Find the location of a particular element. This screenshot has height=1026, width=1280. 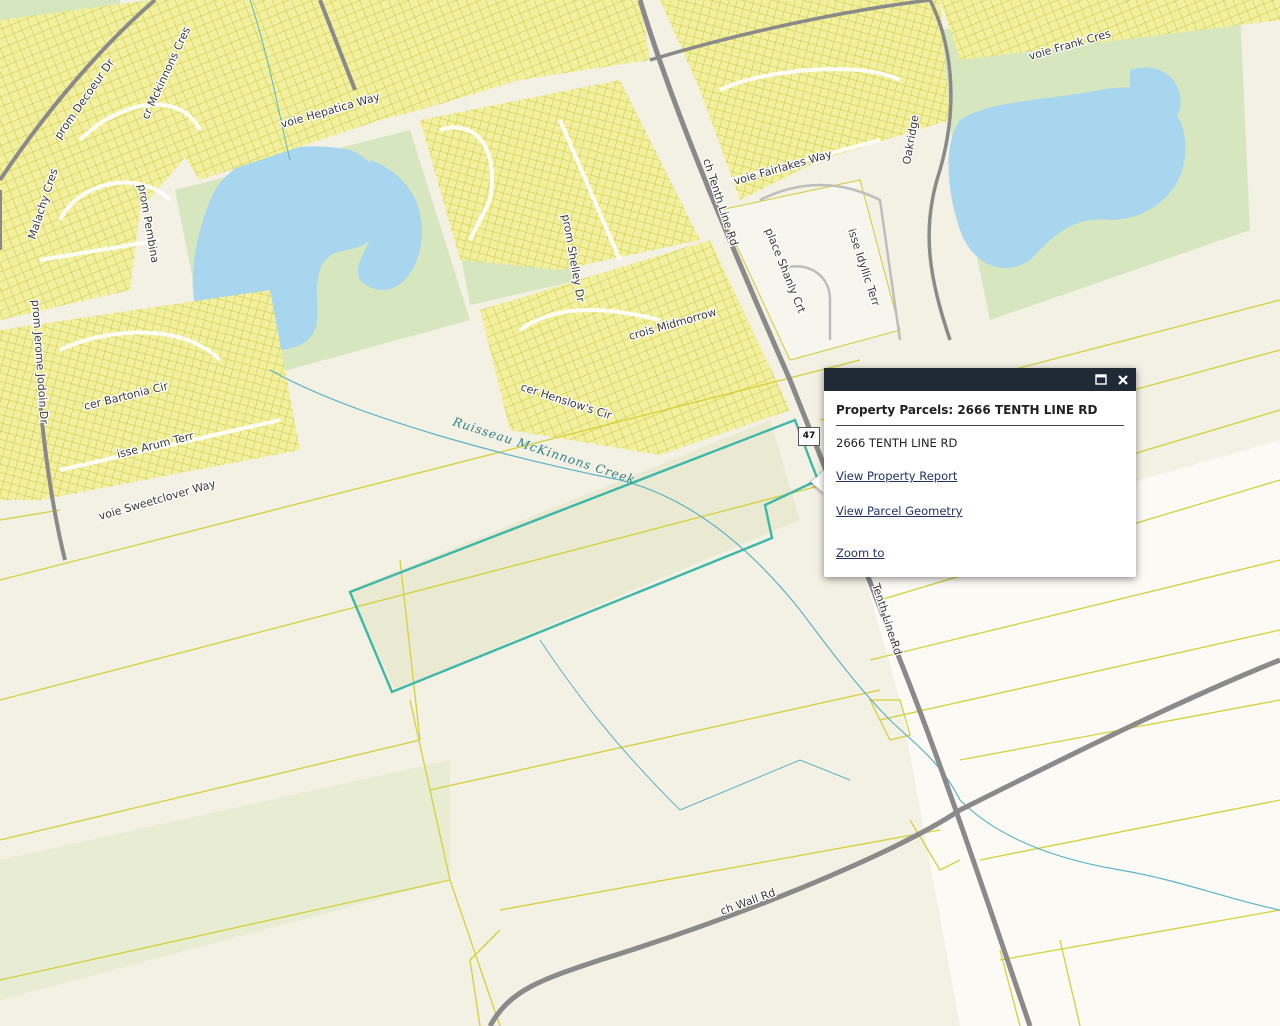

zoom-to-link: Zoom to is located at coordinates (980, 553).